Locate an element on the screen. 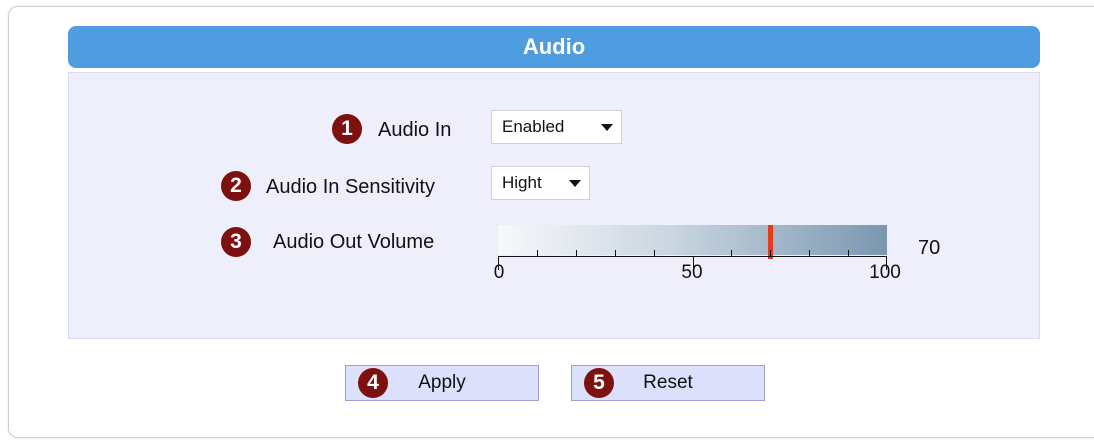 This screenshot has width=1094, height=443. audio-out-volume-label: Audio Out Volume is located at coordinates (354, 242).